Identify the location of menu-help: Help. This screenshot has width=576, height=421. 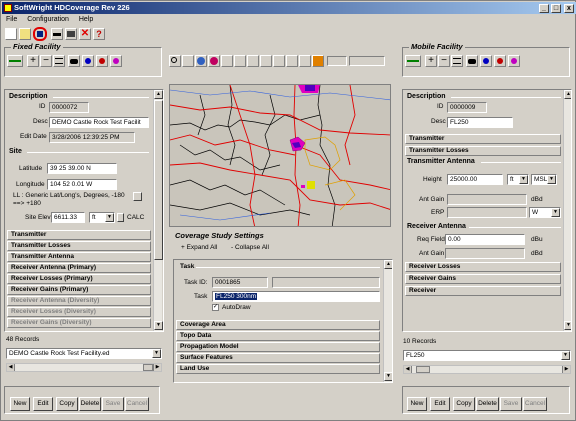
(86, 20).